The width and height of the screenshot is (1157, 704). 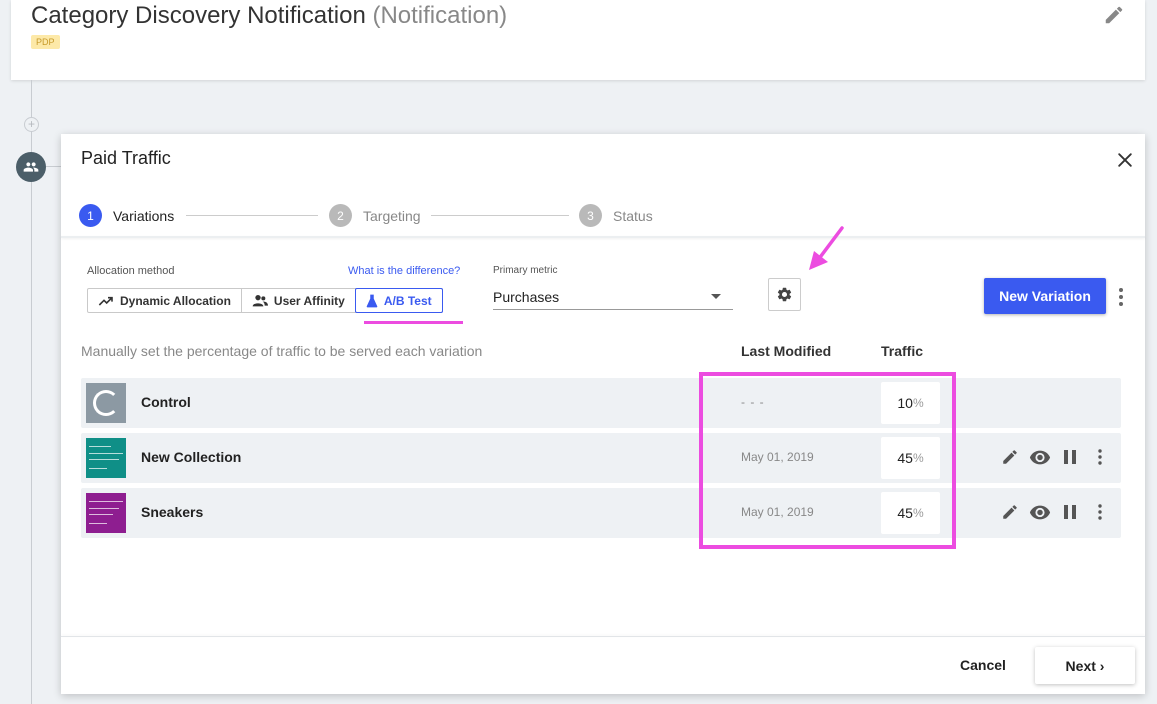 I want to click on allocation-method-label: Allocation method, so click(x=131, y=271).